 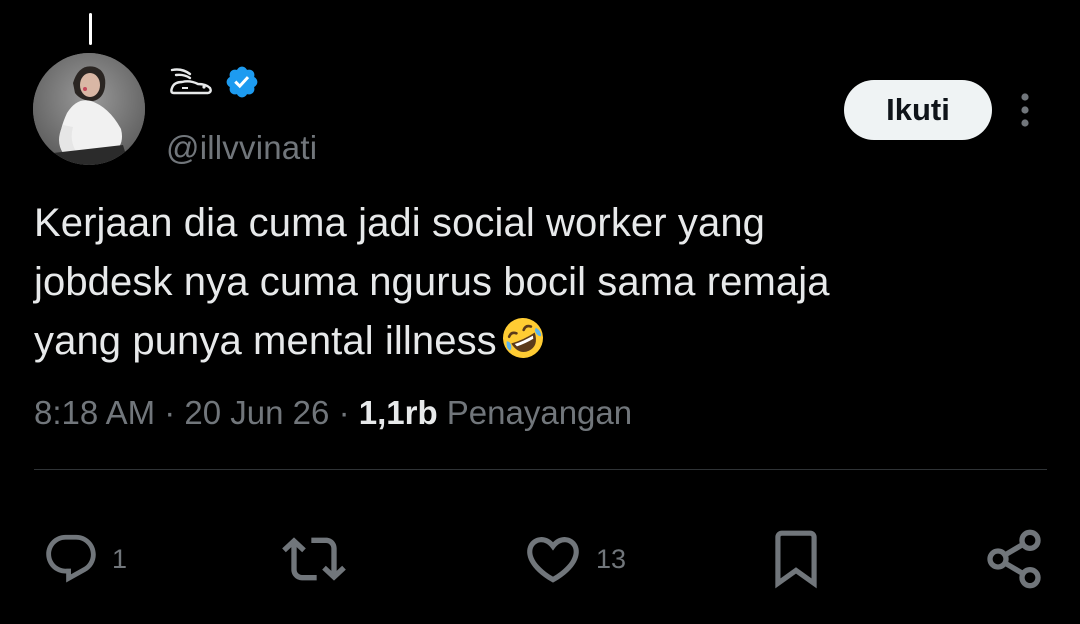 What do you see at coordinates (539, 412) in the screenshot?
I see `views-label: Penayangan` at bounding box center [539, 412].